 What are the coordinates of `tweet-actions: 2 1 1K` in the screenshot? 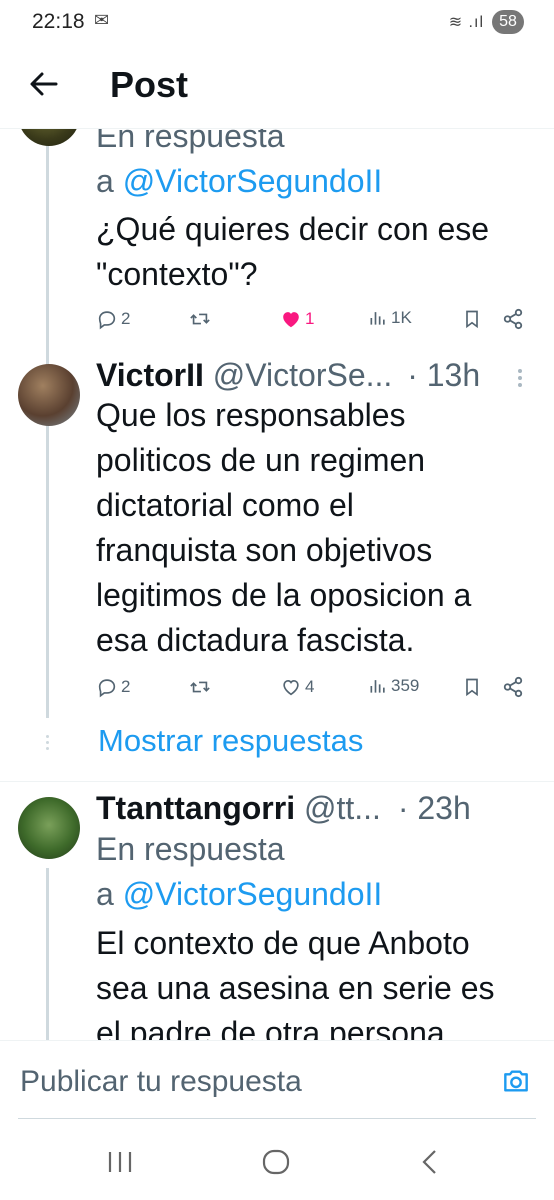 It's located at (314, 323).